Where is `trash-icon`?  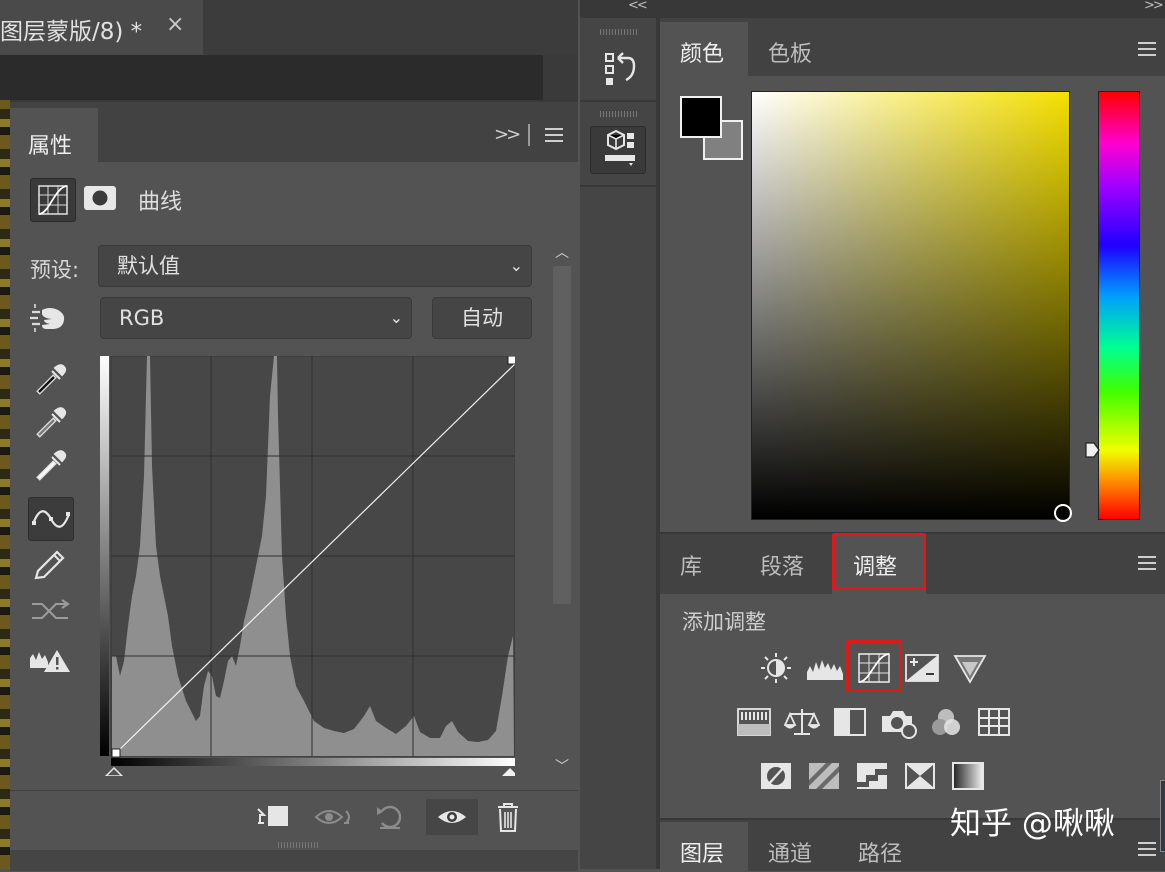 trash-icon is located at coordinates (508, 817).